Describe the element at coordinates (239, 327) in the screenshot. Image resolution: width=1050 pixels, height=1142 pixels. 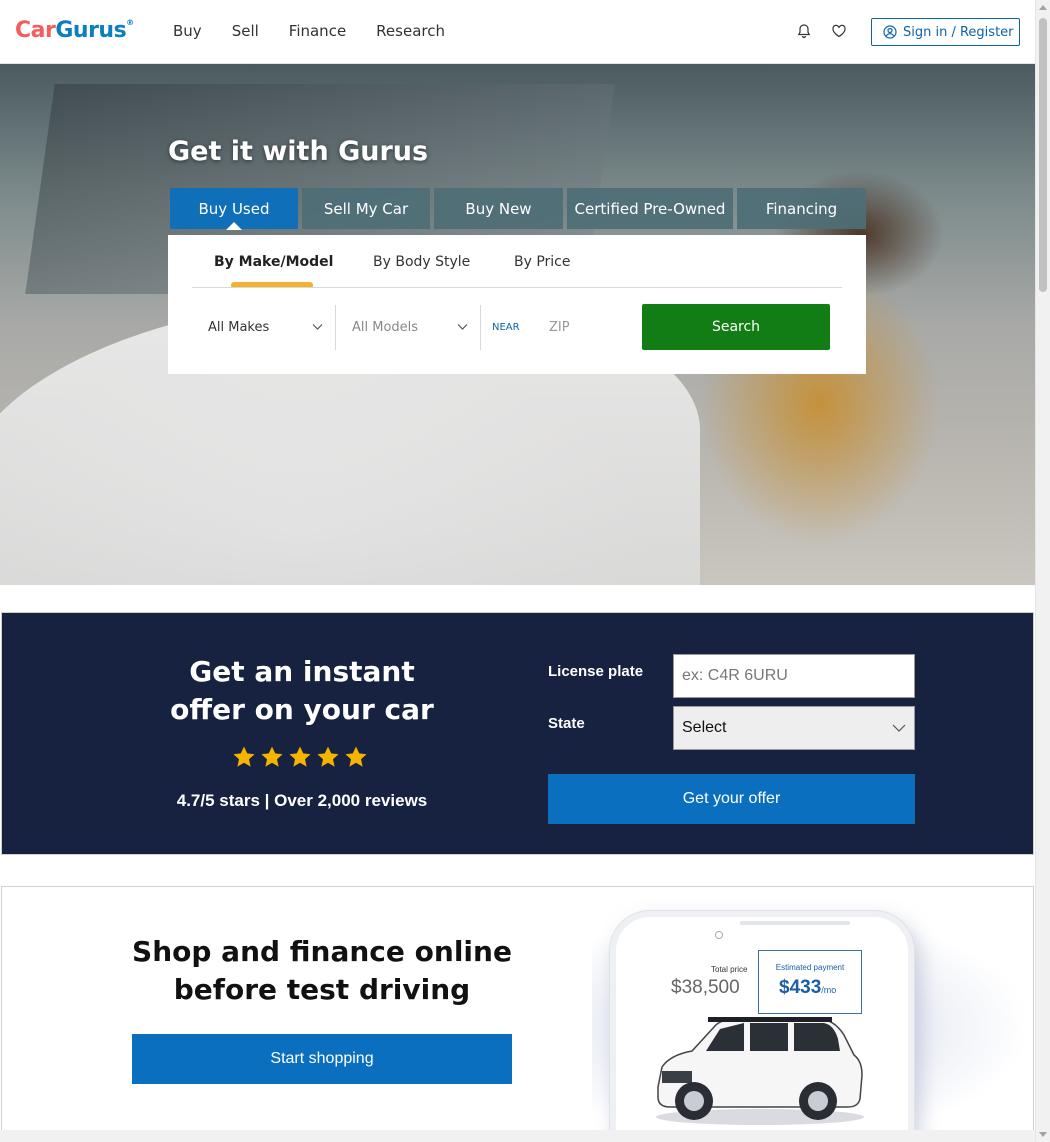
I see `make-select-value: All Makes` at that location.